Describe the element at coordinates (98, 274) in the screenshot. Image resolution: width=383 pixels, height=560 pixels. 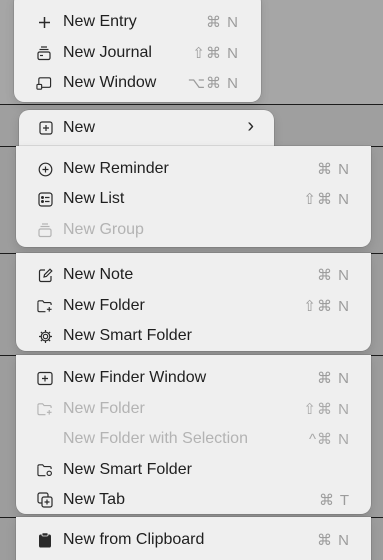
I see `menu-item-label: New Note` at that location.